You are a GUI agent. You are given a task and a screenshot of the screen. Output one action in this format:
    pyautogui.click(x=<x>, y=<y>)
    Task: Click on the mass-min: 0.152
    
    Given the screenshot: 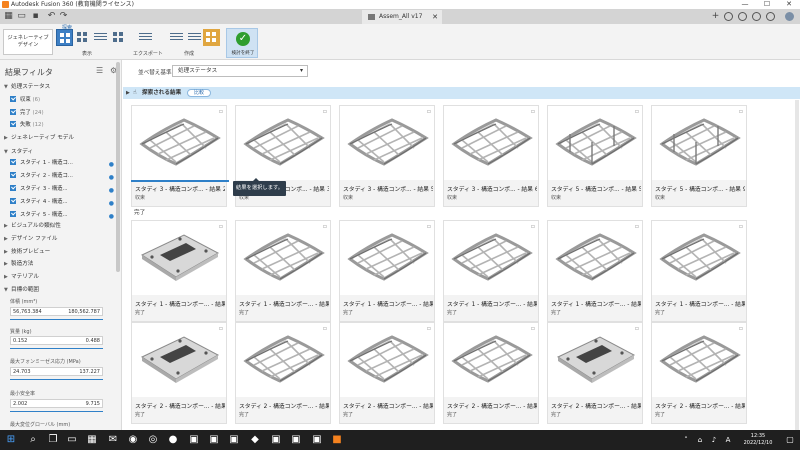 What is the action you would take?
    pyautogui.click(x=20, y=341)
    